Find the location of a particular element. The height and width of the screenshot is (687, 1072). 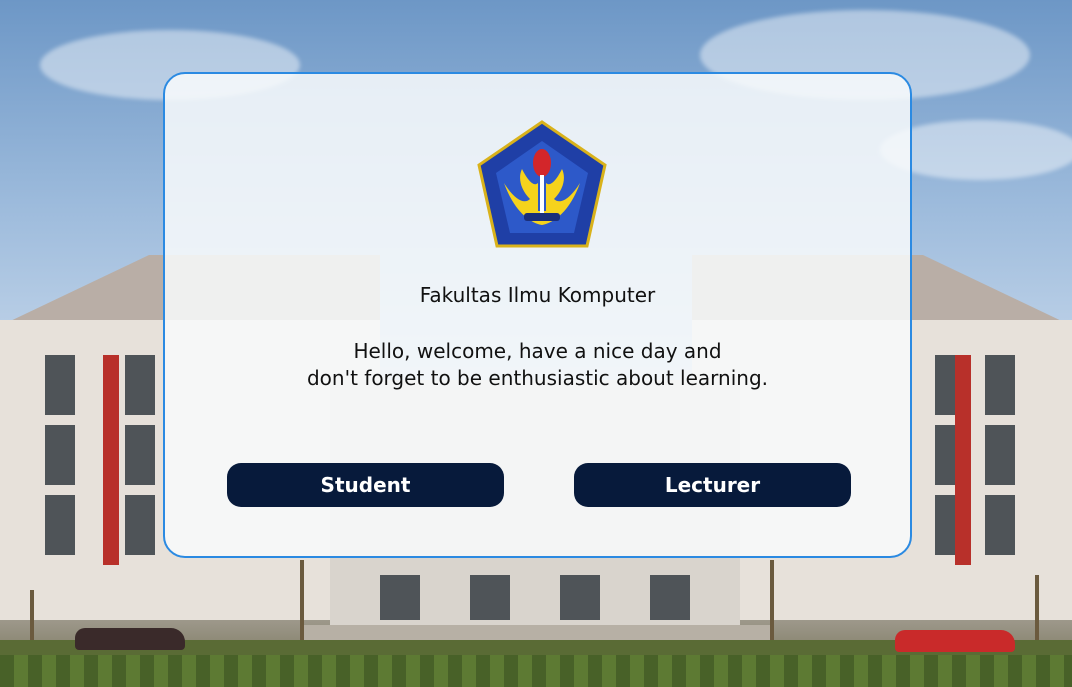

lecturer-button: Lecturer is located at coordinates (712, 485).